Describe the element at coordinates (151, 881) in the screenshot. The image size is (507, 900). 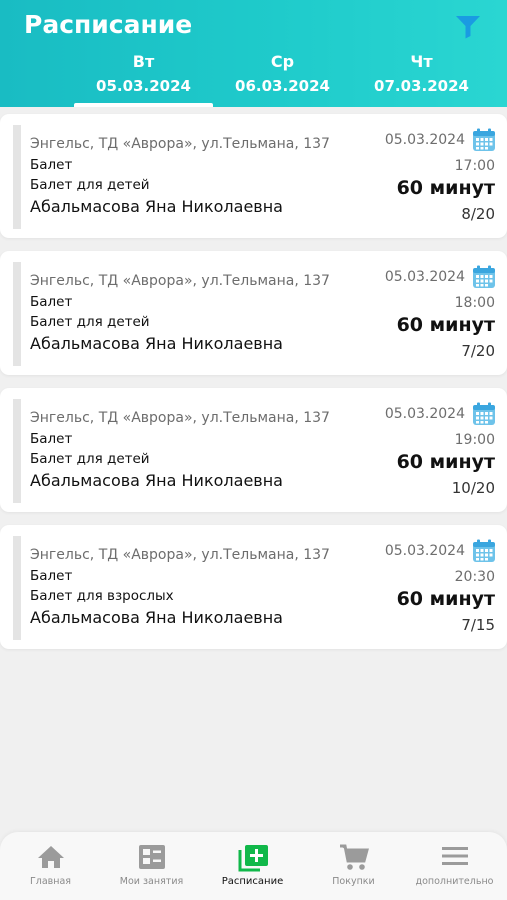
I see `nav-label: Мои занятия` at that location.